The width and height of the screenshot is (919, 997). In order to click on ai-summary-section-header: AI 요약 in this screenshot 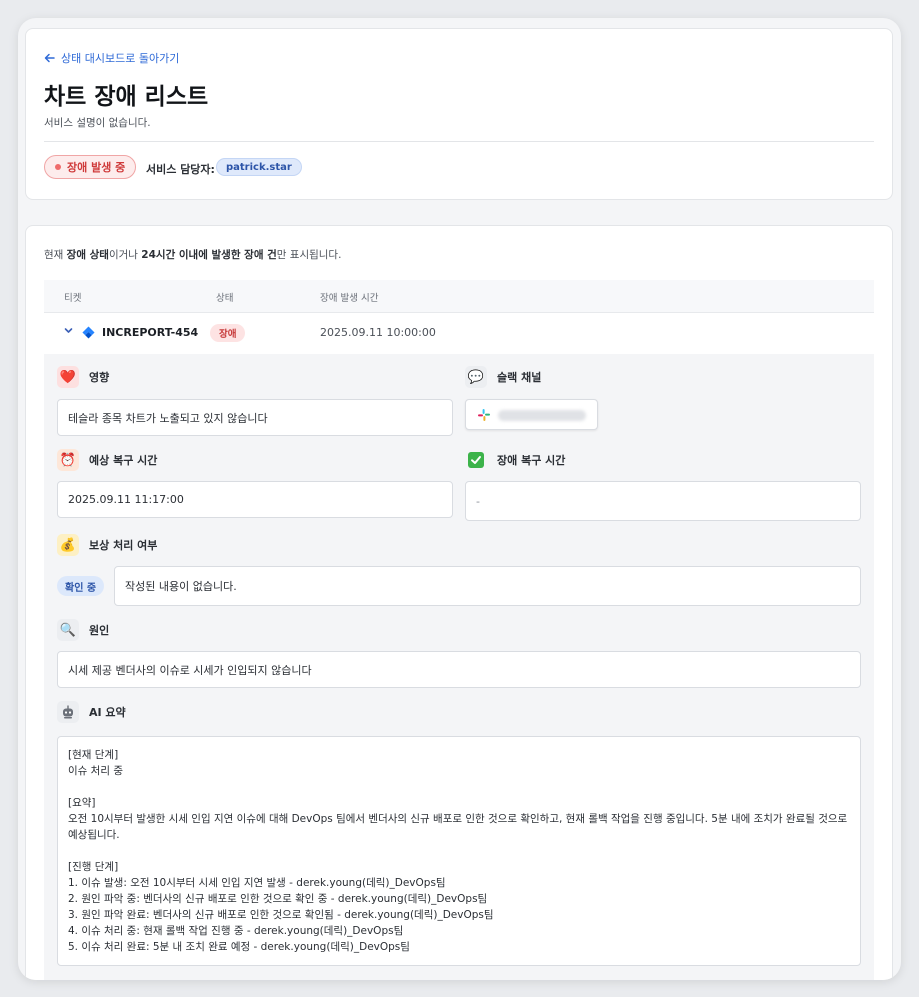, I will do `click(91, 712)`.